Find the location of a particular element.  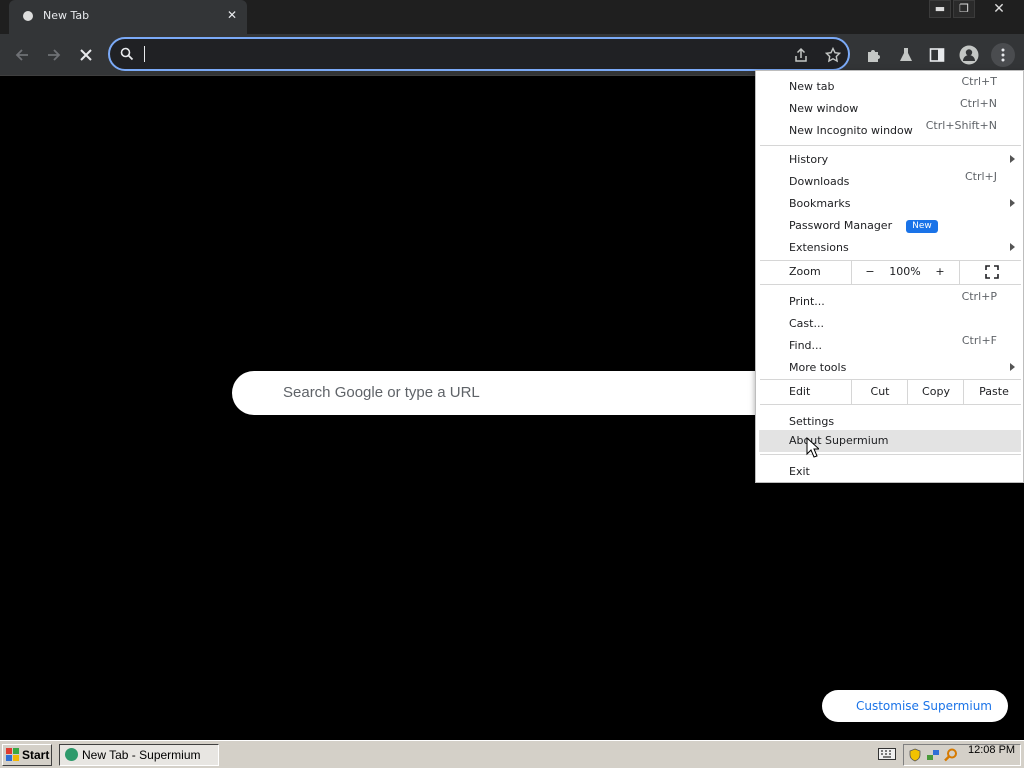

forward-button is located at coordinates (54, 55).